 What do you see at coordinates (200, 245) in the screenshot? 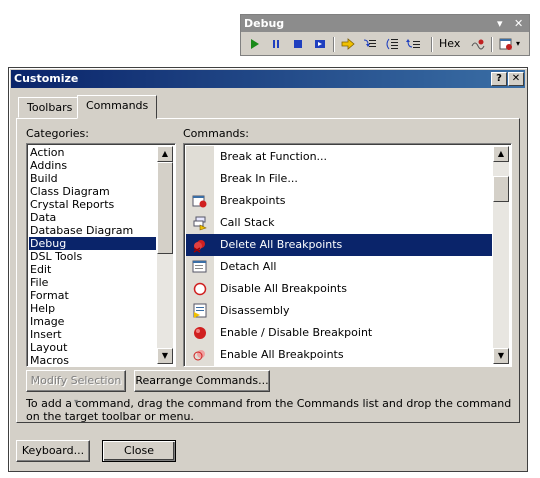
I see `delete-breakpoints-icon` at bounding box center [200, 245].